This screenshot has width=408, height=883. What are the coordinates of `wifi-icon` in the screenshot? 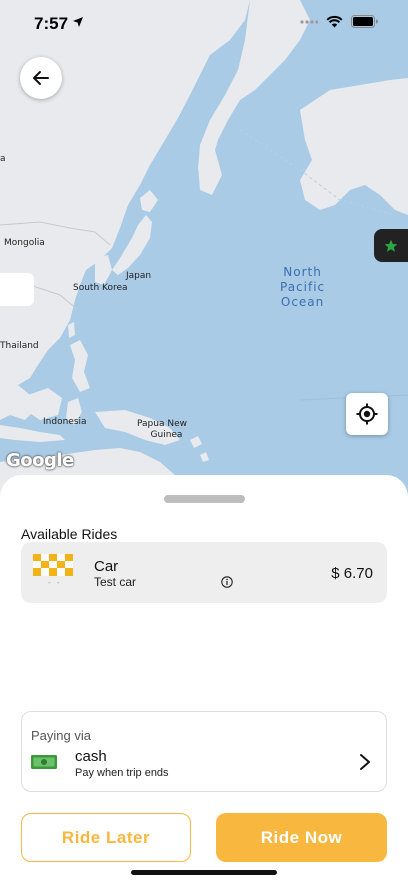 It's located at (334, 21).